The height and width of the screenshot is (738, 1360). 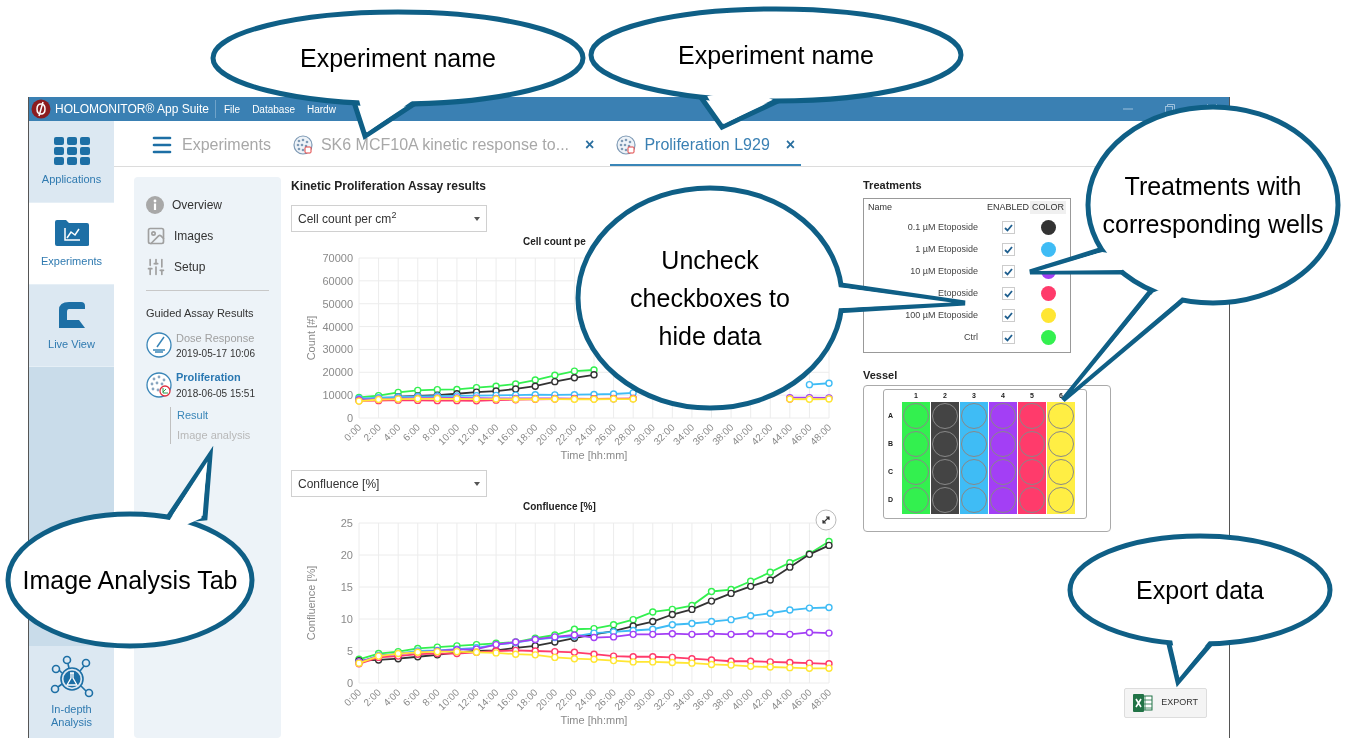 I want to click on table-cell-text: Etoposide, so click(x=957, y=293).